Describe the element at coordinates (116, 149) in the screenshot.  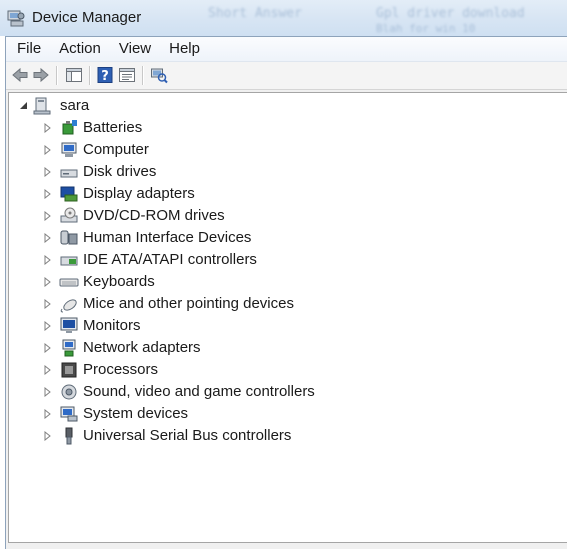
I see `tree-item-label: Computer` at that location.